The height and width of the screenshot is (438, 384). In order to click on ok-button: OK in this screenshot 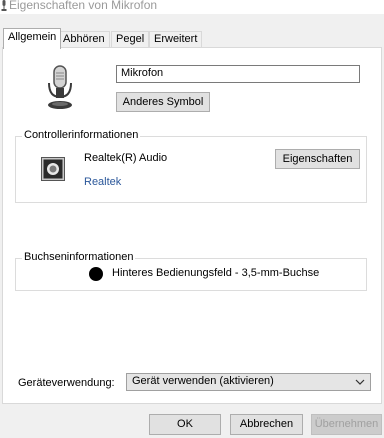, I will do `click(185, 424)`.